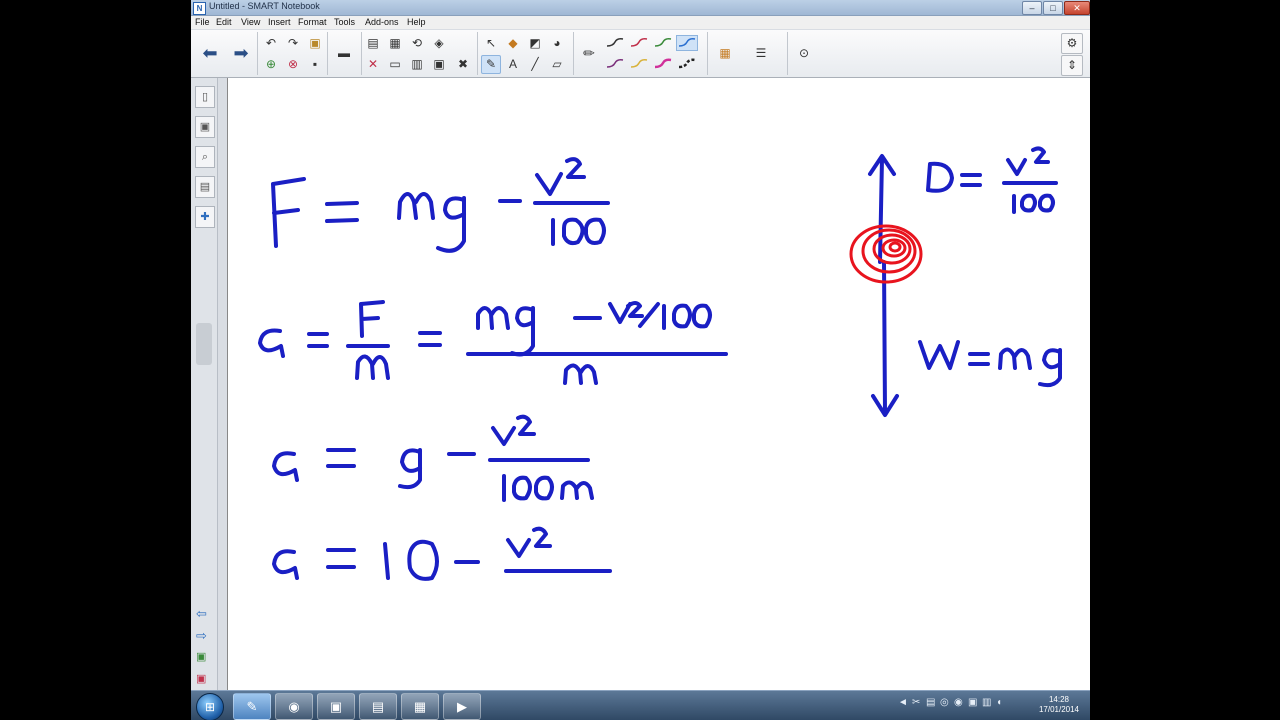 This screenshot has height=720, width=1280. I want to click on select-icon: ↖, so click(491, 43).